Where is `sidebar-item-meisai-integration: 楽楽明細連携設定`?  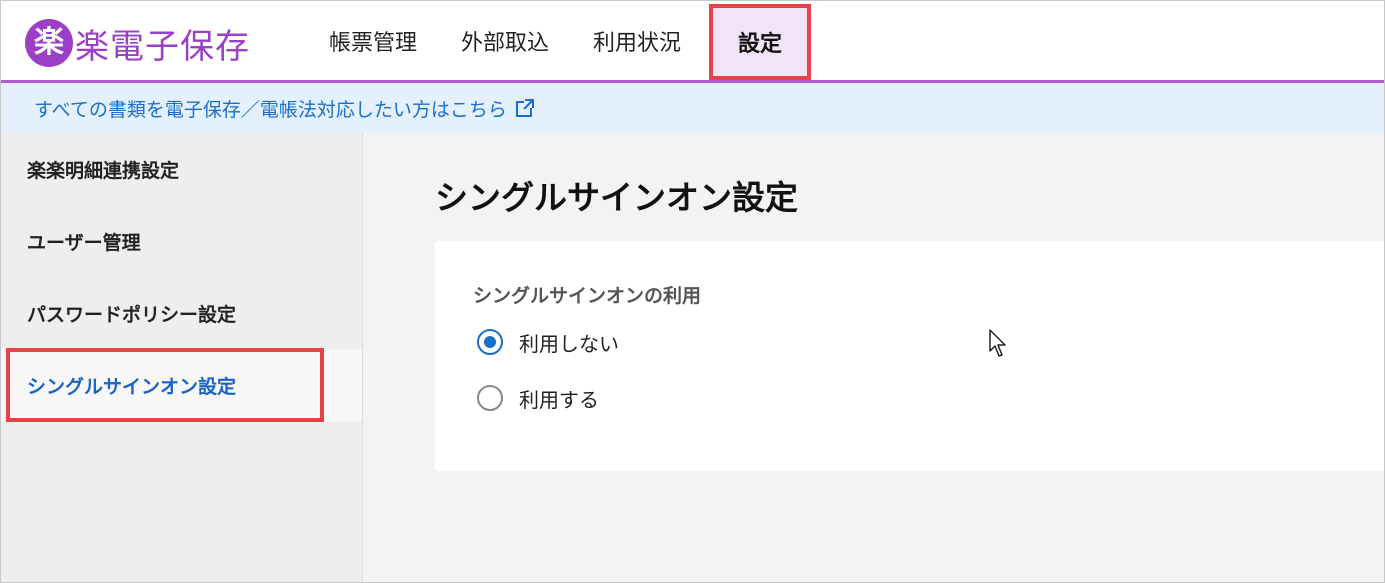
sidebar-item-meisai-integration: 楽楽明細連携設定 is located at coordinates (181, 169).